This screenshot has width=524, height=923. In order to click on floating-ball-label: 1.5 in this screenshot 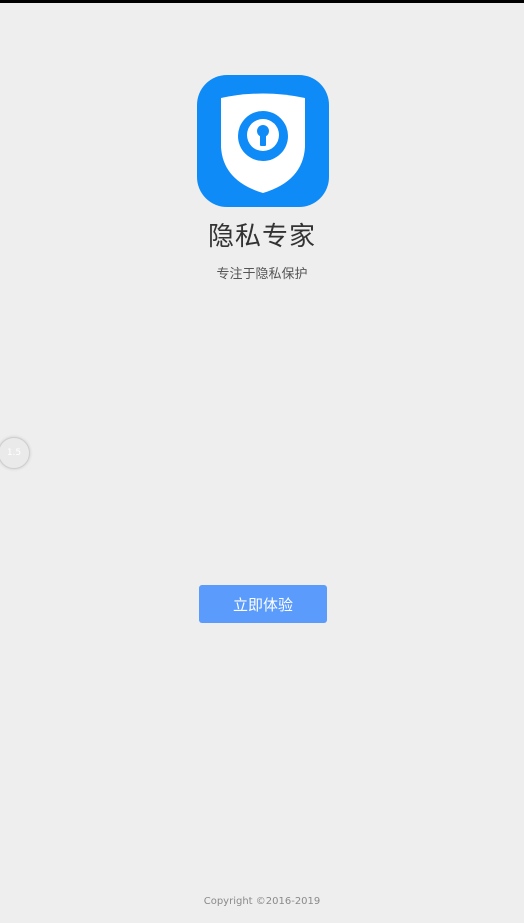, I will do `click(14, 453)`.